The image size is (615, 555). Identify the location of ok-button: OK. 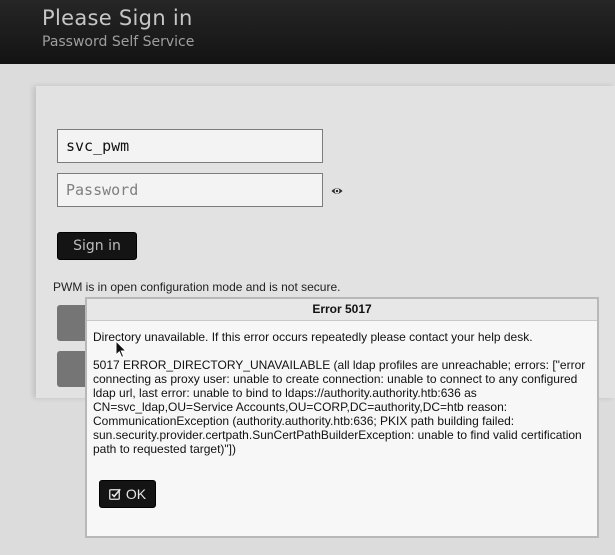
(127, 494).